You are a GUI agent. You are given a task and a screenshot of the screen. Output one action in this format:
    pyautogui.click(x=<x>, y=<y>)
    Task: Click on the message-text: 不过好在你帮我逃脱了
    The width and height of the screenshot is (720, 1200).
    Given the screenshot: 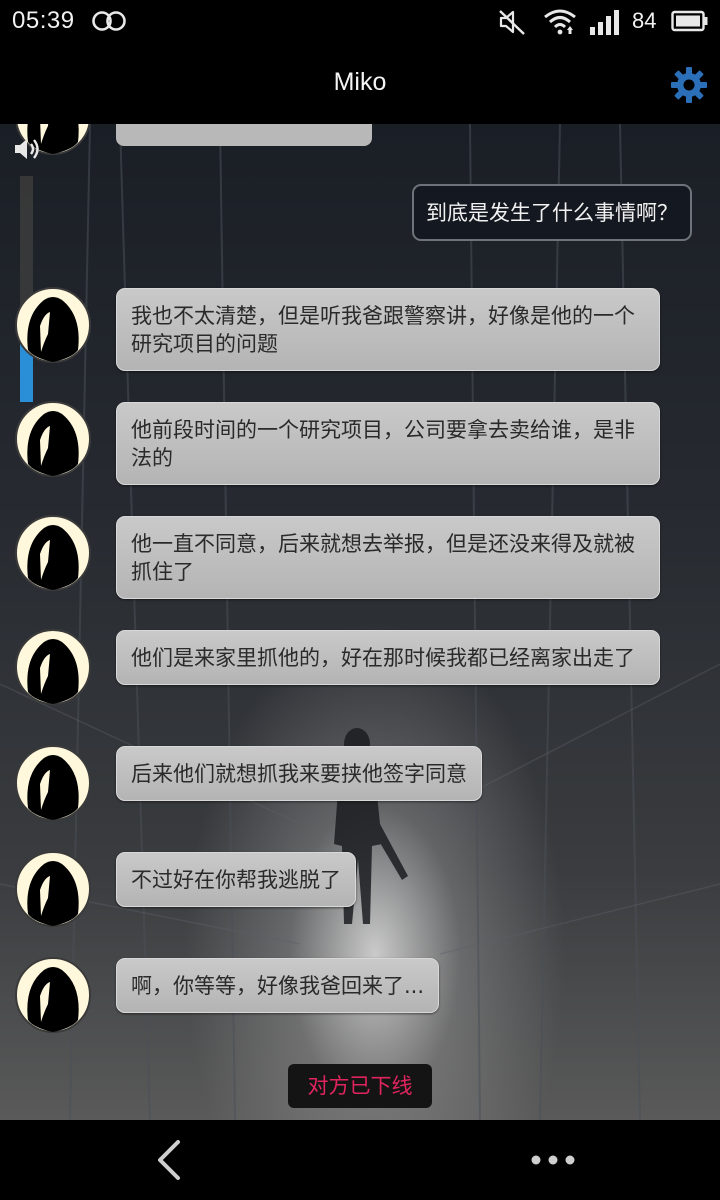 What is the action you would take?
    pyautogui.click(x=236, y=880)
    